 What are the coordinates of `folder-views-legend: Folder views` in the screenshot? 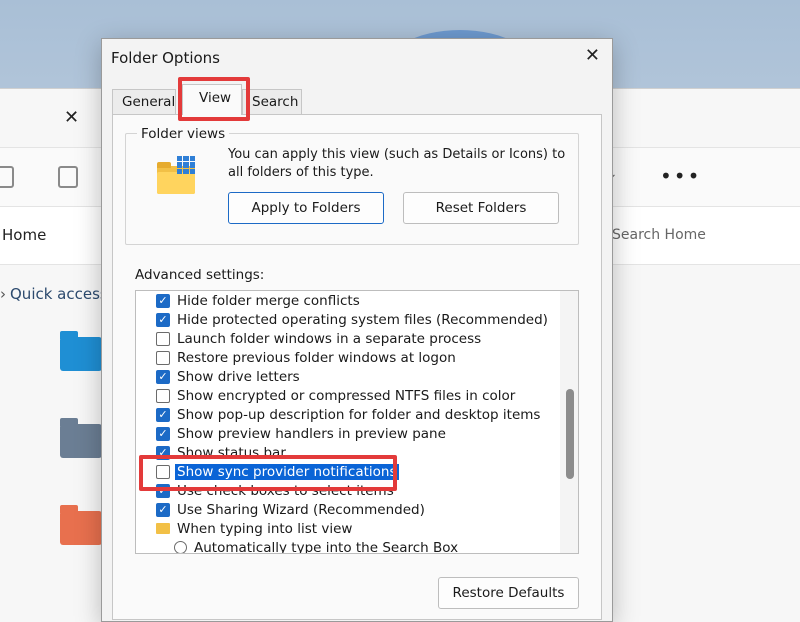 It's located at (183, 134).